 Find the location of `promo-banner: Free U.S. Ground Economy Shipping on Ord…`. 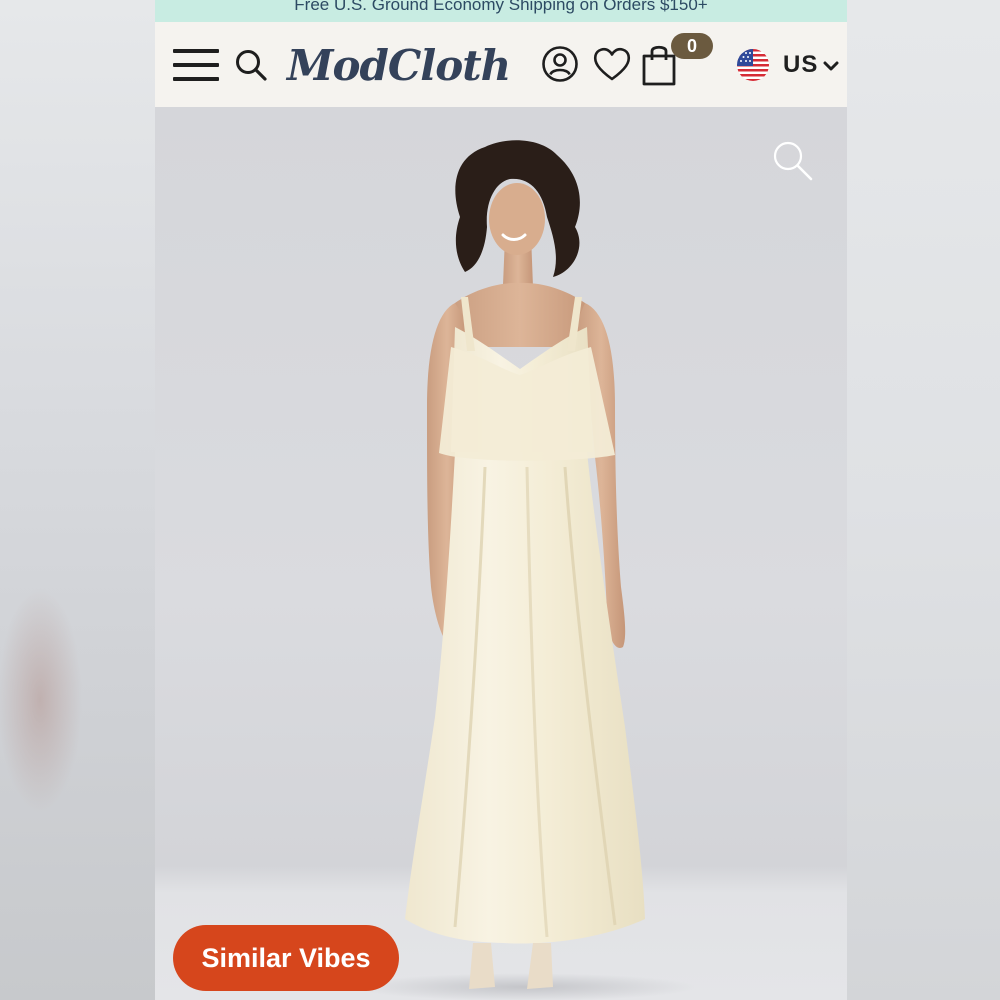

promo-banner: Free U.S. Ground Economy Shipping on Ord… is located at coordinates (501, 11).